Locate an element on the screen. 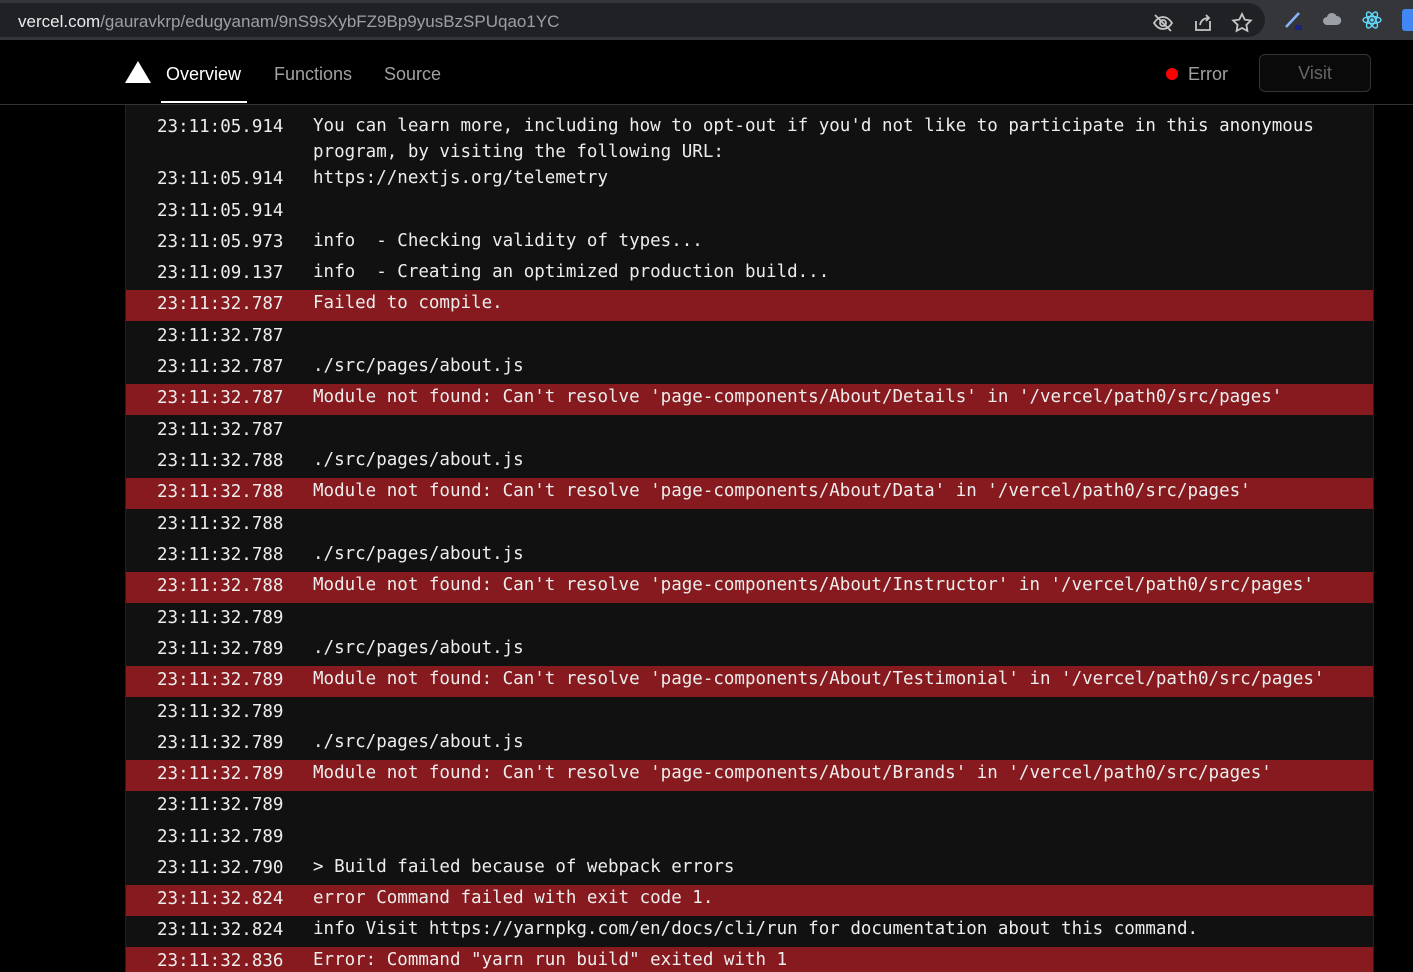 The height and width of the screenshot is (972, 1413). log-line: 23:11:32.788 is located at coordinates (749, 525).